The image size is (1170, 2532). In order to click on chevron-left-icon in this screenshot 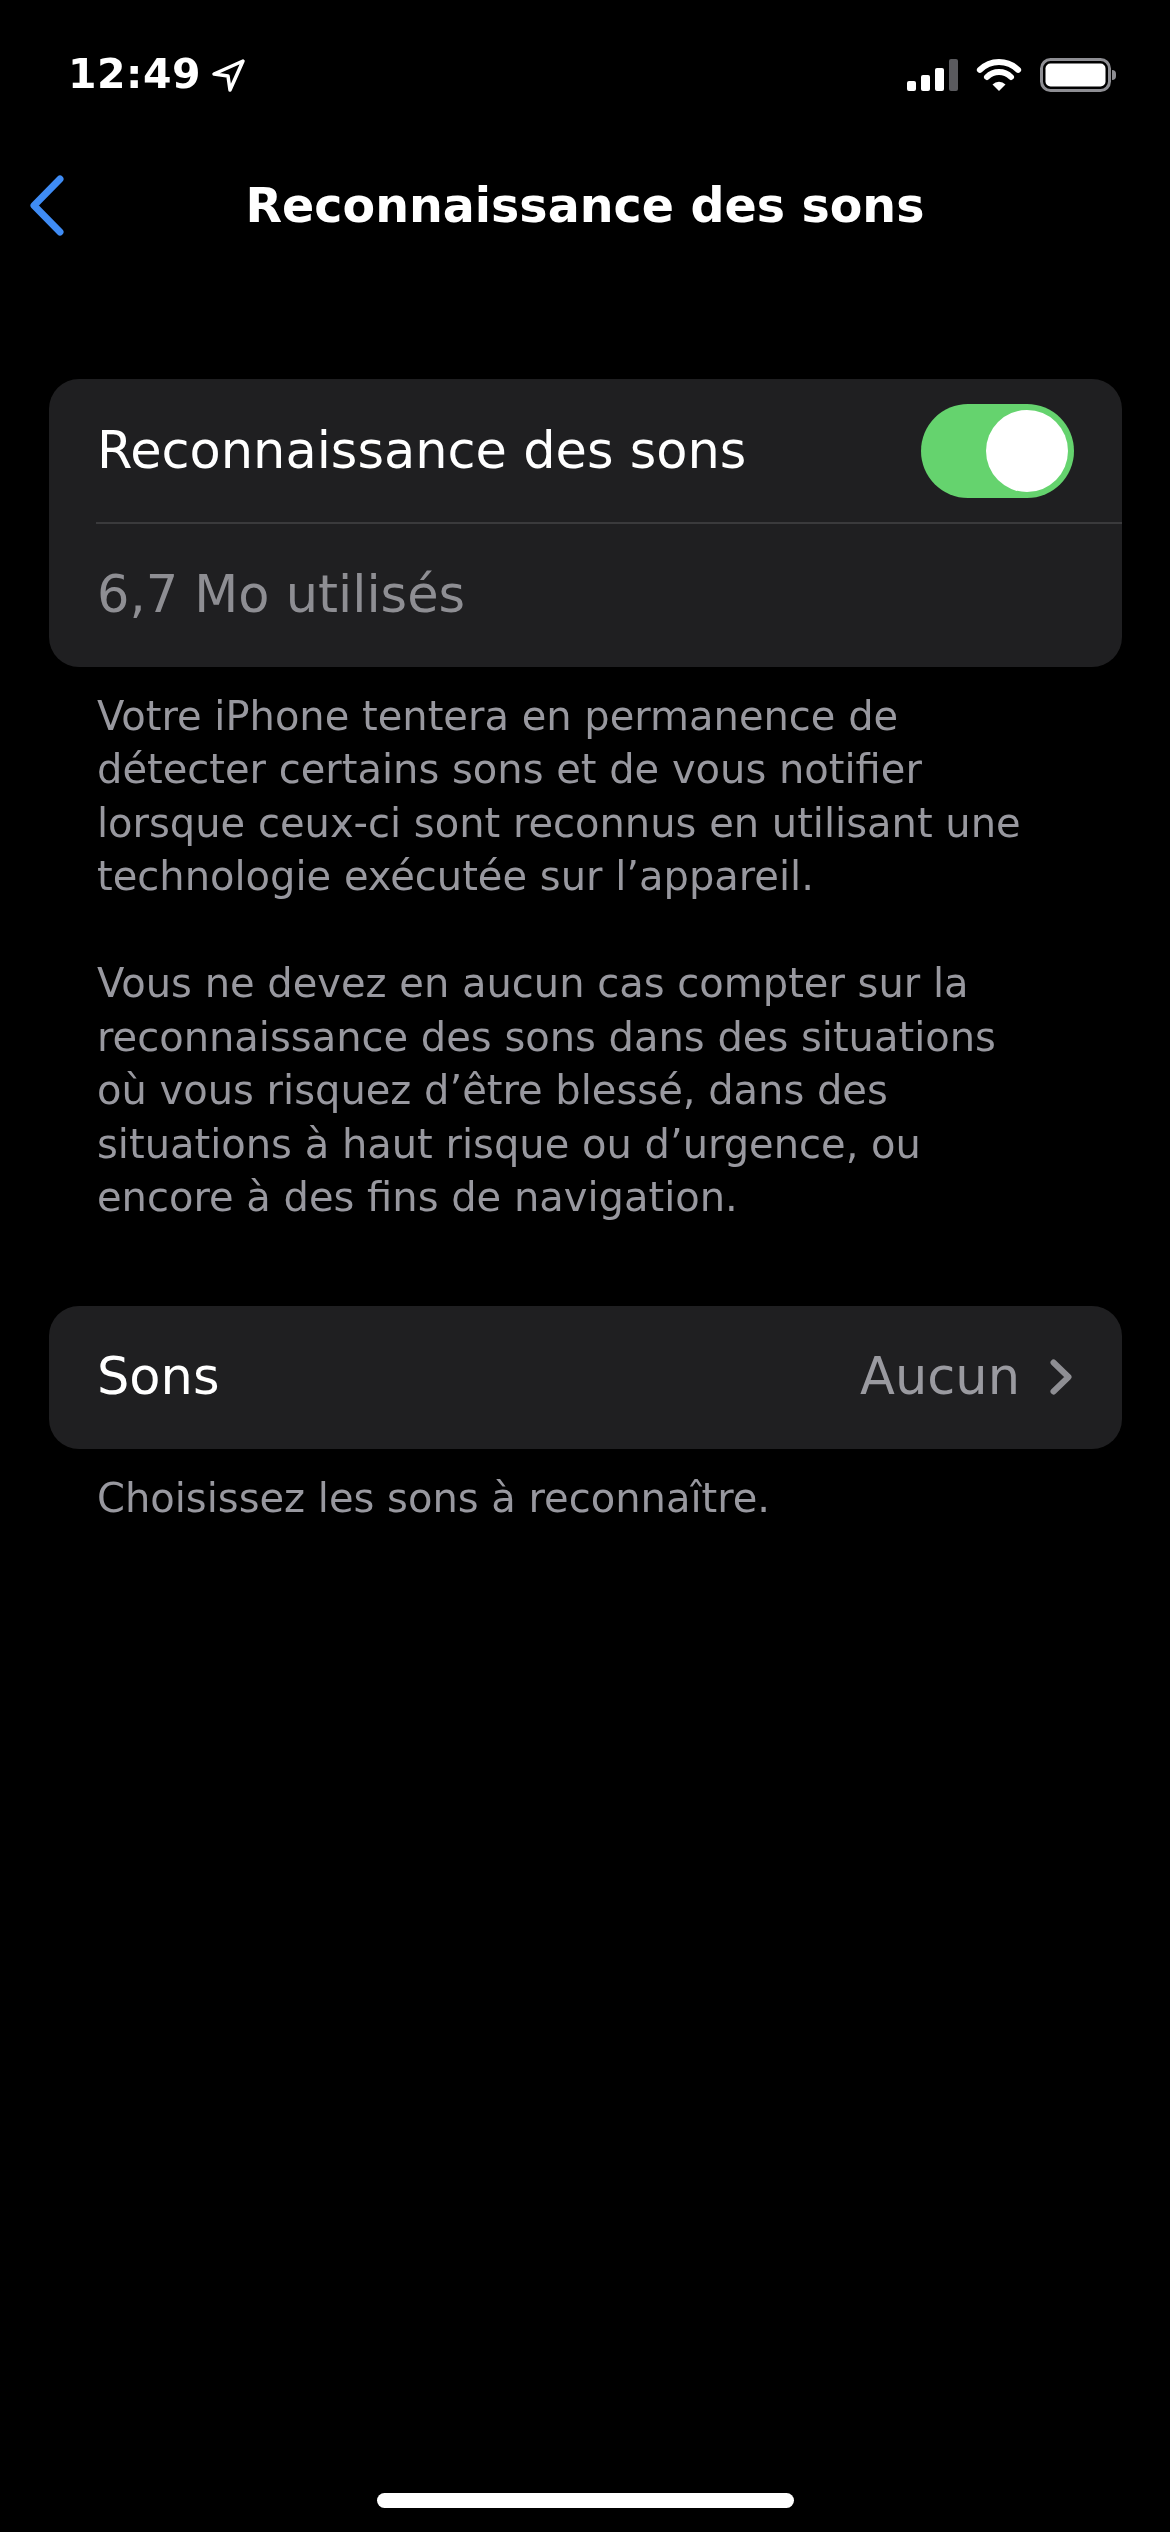, I will do `click(46, 205)`.